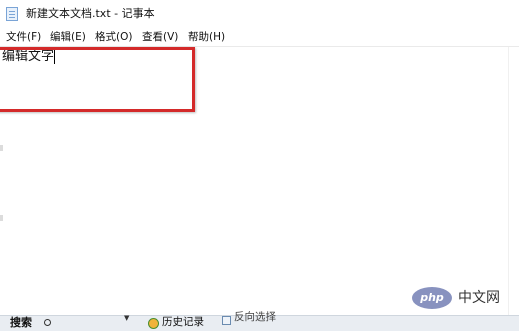  What do you see at coordinates (255, 317) in the screenshot?
I see `reverse-selection-button: 反向选择` at bounding box center [255, 317].